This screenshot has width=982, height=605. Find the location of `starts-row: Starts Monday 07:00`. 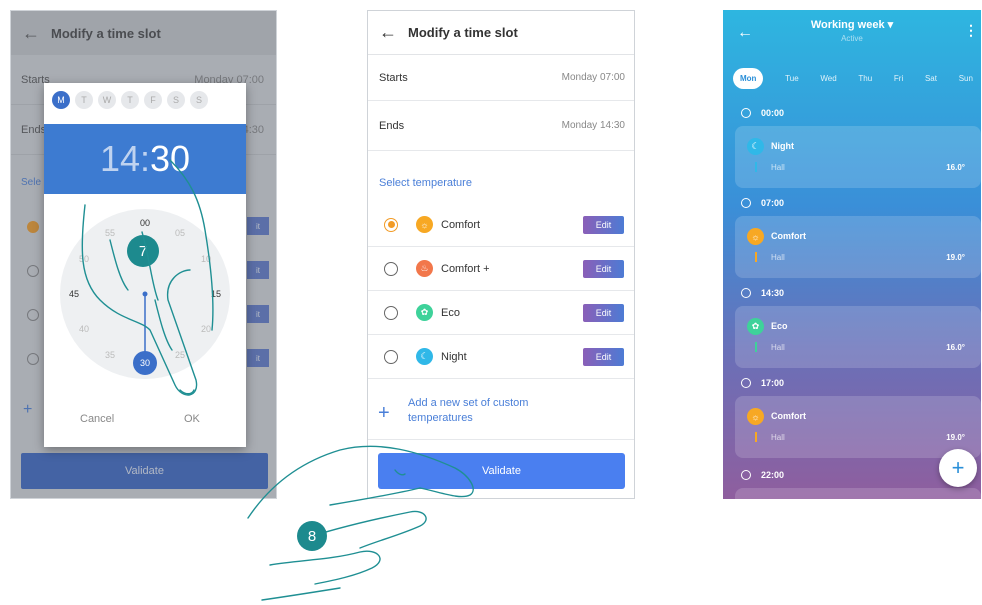

starts-row: Starts Monday 07:00 is located at coordinates (501, 78).